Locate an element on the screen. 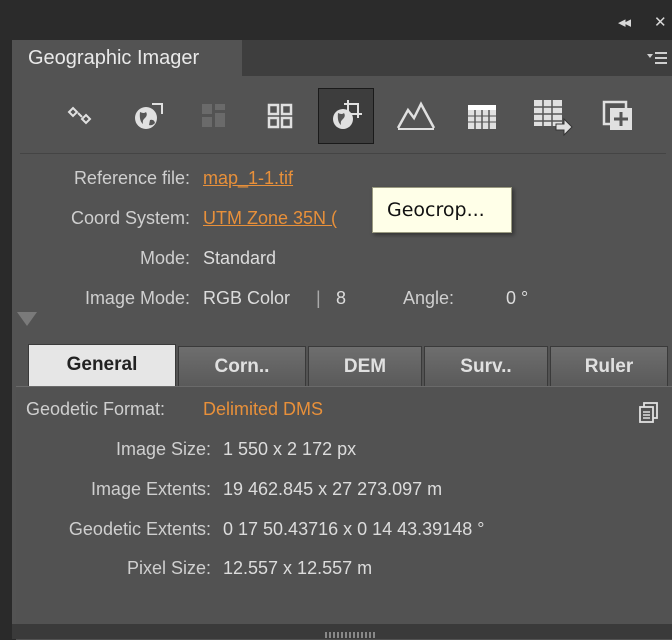  close-panel-icon: ✕ is located at coordinates (660, 22).